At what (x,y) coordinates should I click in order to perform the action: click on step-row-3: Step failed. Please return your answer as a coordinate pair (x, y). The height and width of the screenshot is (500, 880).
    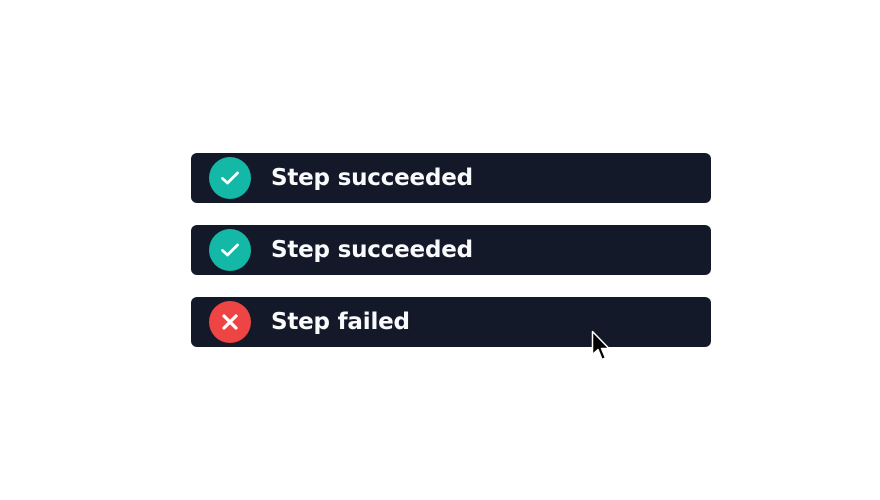
    Looking at the image, I should click on (451, 322).